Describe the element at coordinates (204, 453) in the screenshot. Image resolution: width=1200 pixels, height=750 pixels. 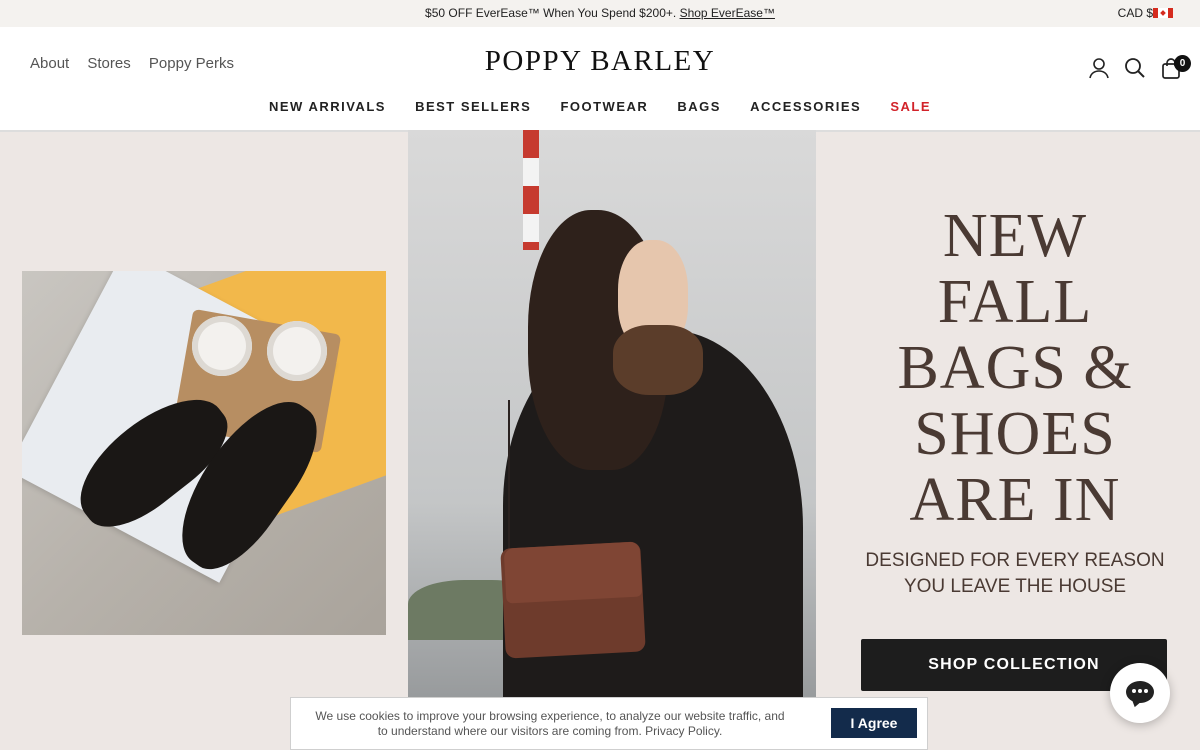
I see `product-image-shoes` at that location.